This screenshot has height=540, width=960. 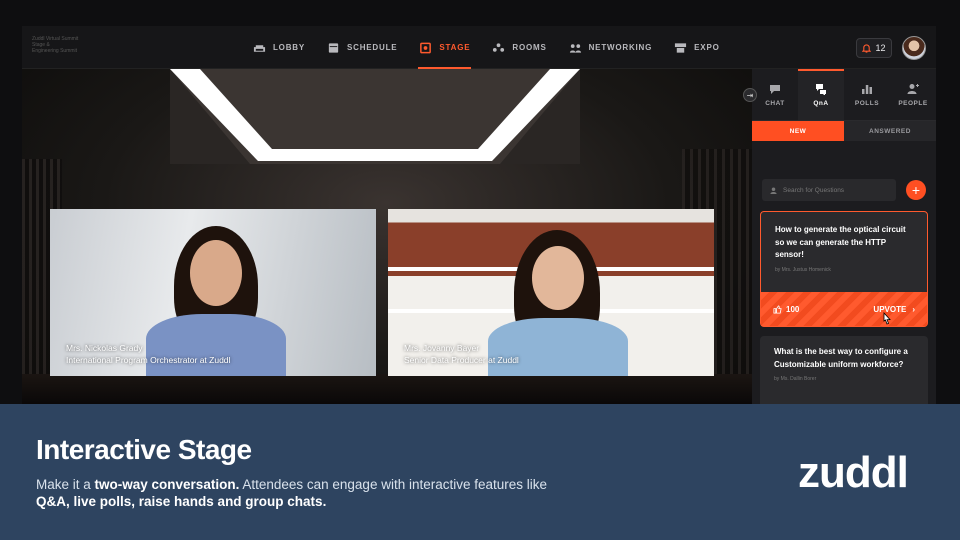 I want to click on sofa-icon, so click(x=259, y=48).